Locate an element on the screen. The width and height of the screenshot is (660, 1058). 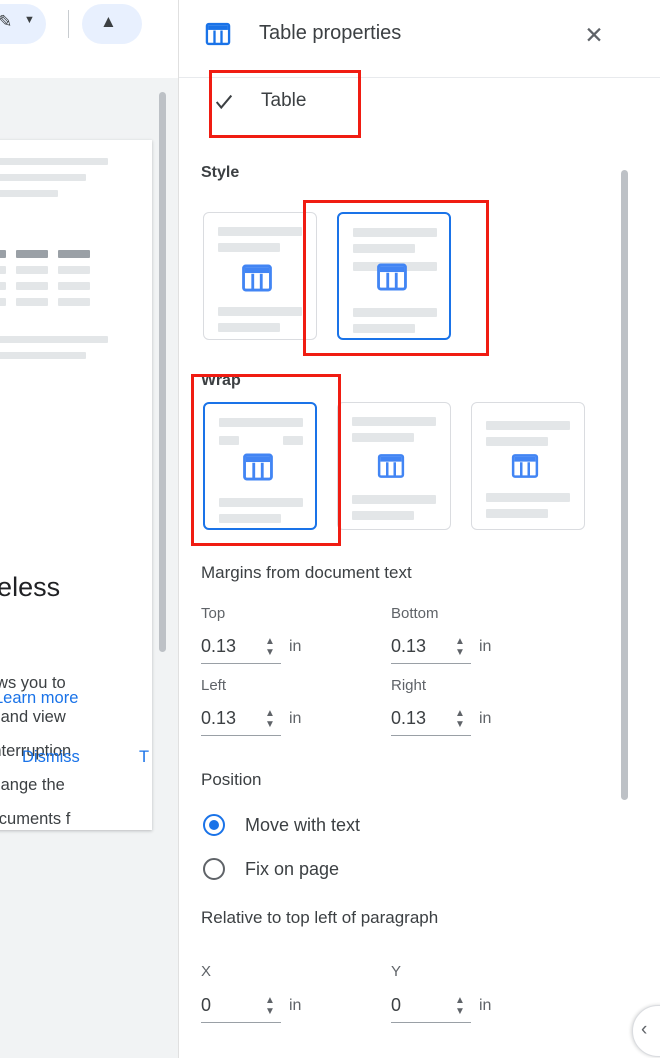
label-move-with-text: Move with text is located at coordinates (303, 825).